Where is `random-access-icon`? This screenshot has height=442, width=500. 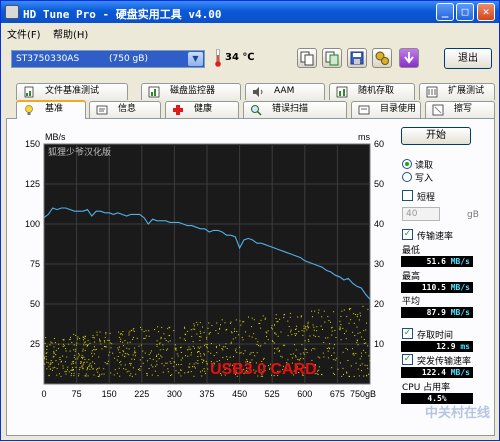 random-access-icon is located at coordinates (342, 92).